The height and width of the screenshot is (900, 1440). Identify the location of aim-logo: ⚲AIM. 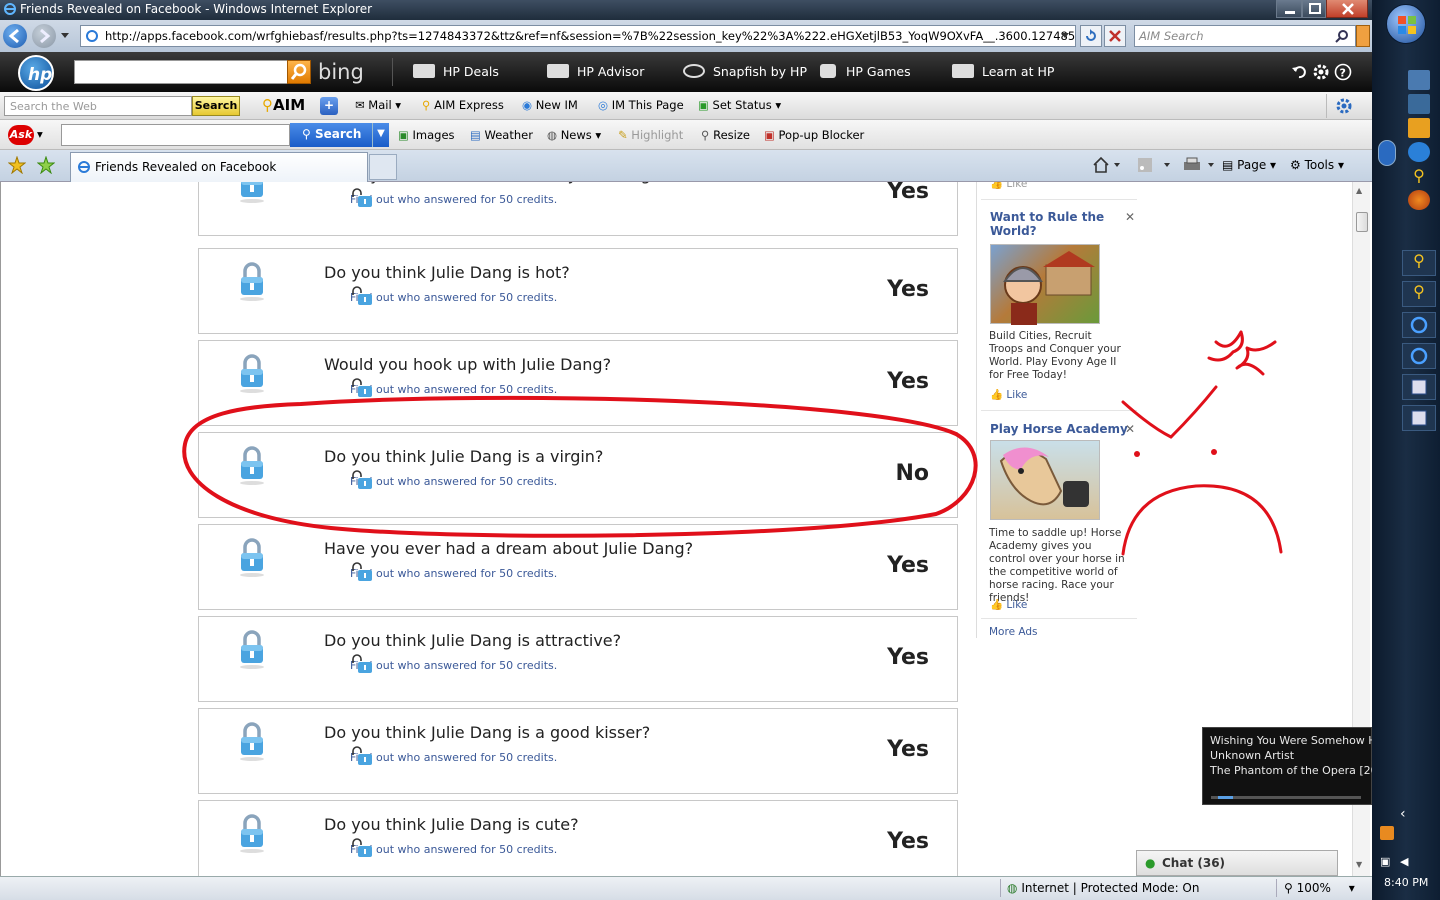
(283, 105).